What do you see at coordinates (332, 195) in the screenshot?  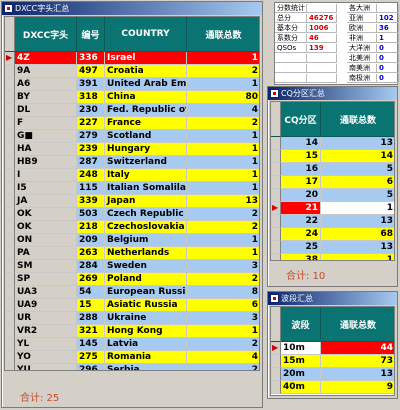 I see `cq-table-row: 20 5` at bounding box center [332, 195].